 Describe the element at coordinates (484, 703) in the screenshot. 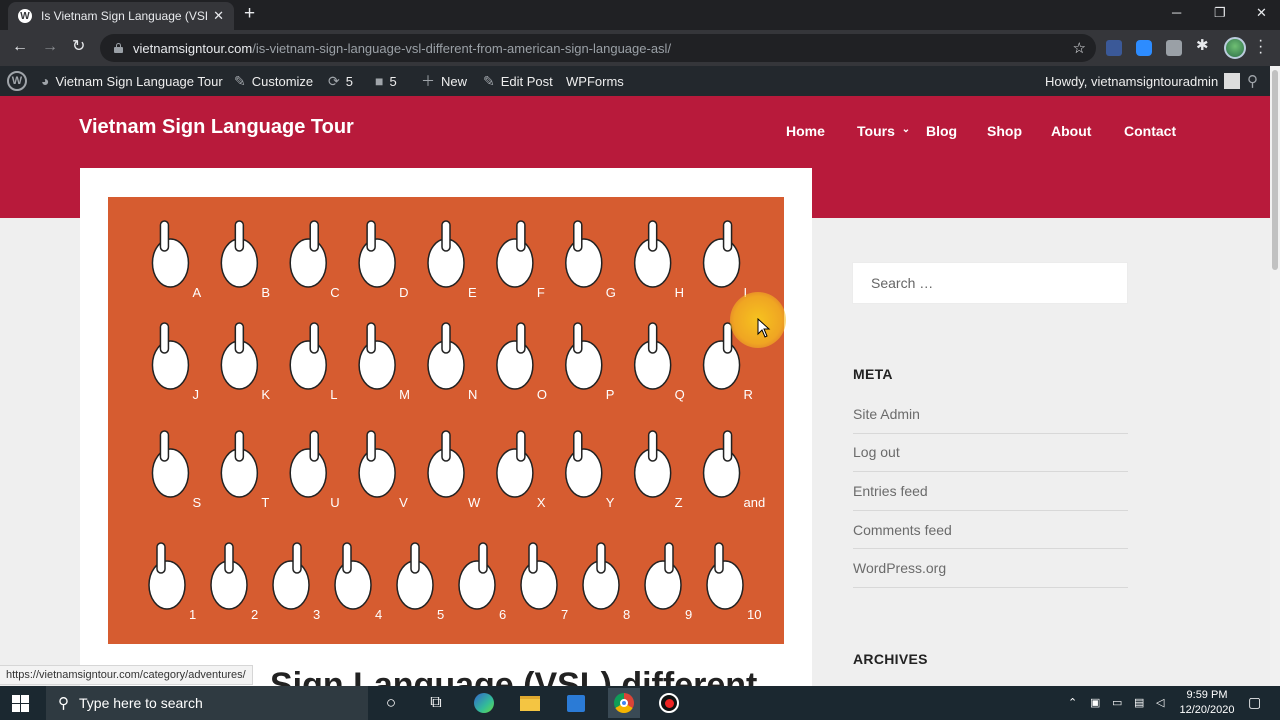

I see `edge-browser-icon` at that location.